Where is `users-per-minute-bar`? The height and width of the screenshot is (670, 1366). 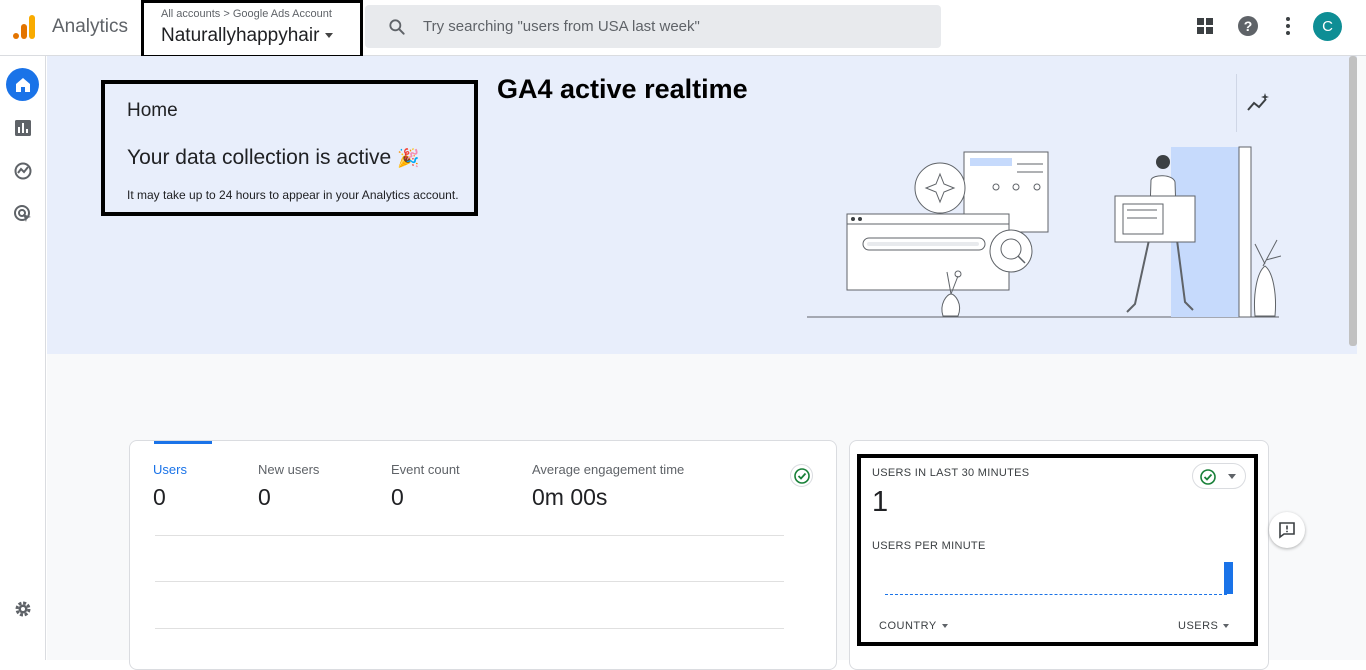
users-per-minute-bar is located at coordinates (1228, 578).